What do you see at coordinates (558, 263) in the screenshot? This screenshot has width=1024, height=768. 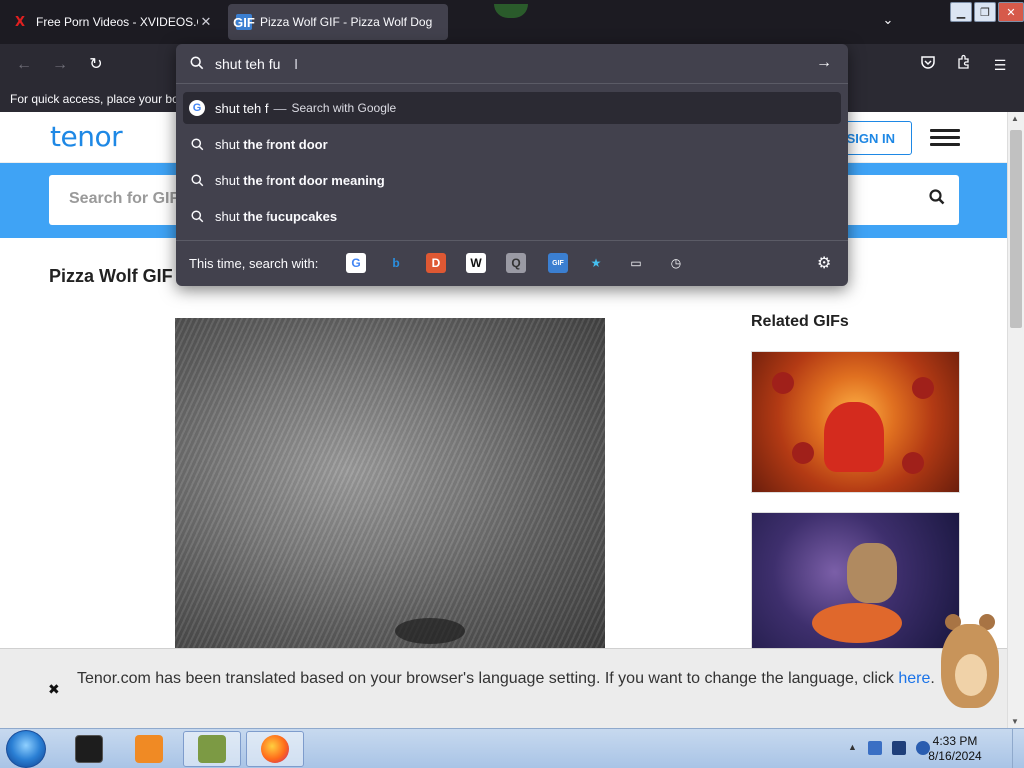 I see `tenor-gif-engine-icon: GIF` at bounding box center [558, 263].